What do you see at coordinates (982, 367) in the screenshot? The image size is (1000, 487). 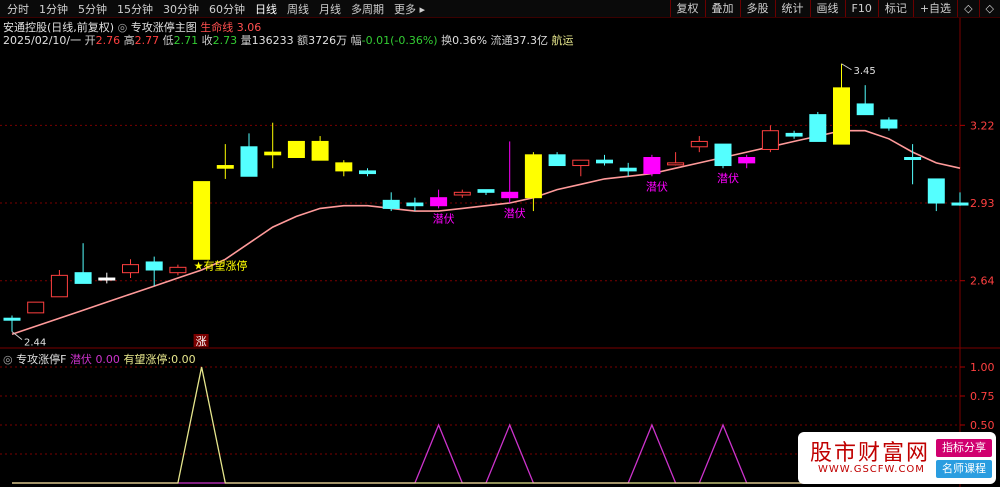 I see `sub-tick-label: 1.00` at bounding box center [982, 367].